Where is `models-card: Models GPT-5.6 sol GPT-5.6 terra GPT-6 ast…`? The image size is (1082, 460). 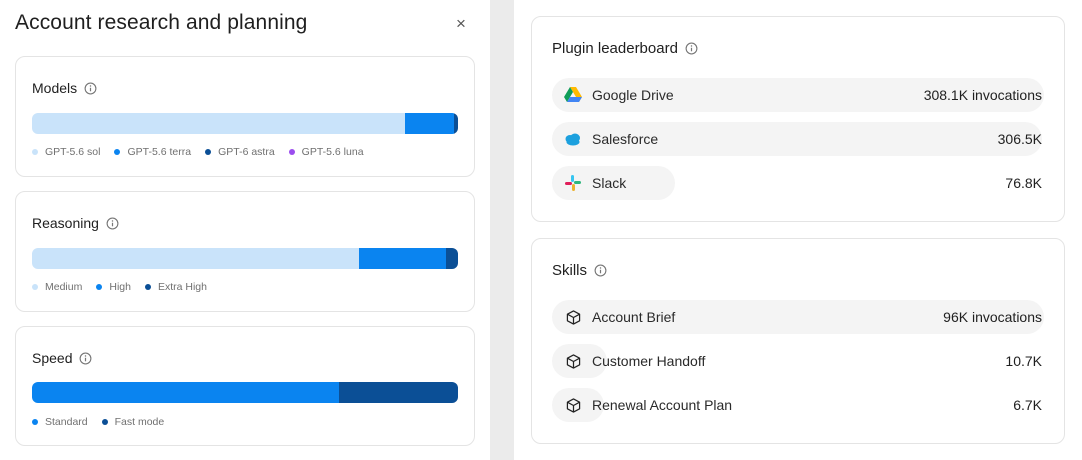
models-card: Models GPT-5.6 sol GPT-5.6 terra GPT-6 ast… is located at coordinates (245, 116).